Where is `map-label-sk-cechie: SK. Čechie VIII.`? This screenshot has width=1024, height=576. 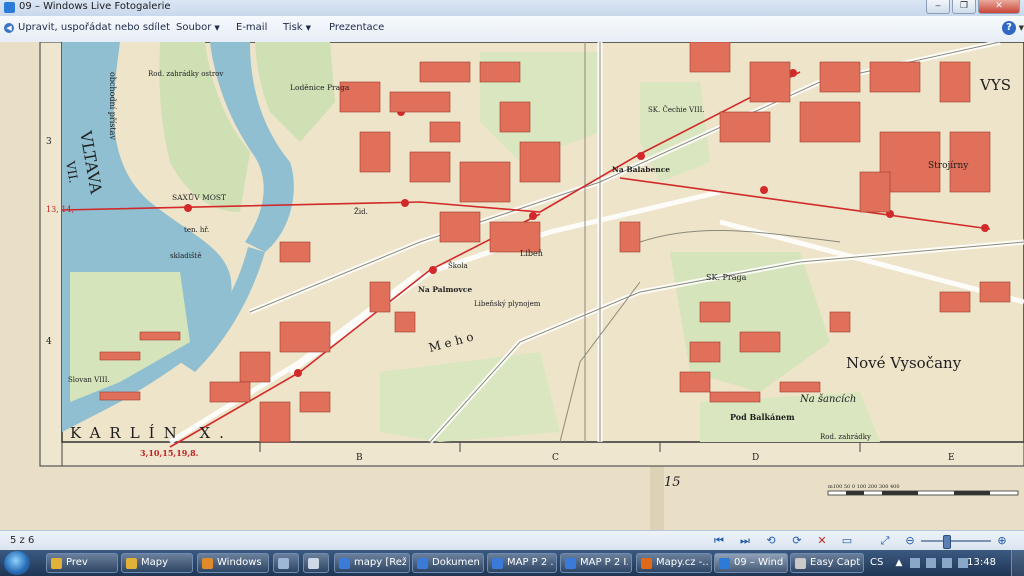 map-label-sk-cechie: SK. Čechie VIII. is located at coordinates (676, 109).